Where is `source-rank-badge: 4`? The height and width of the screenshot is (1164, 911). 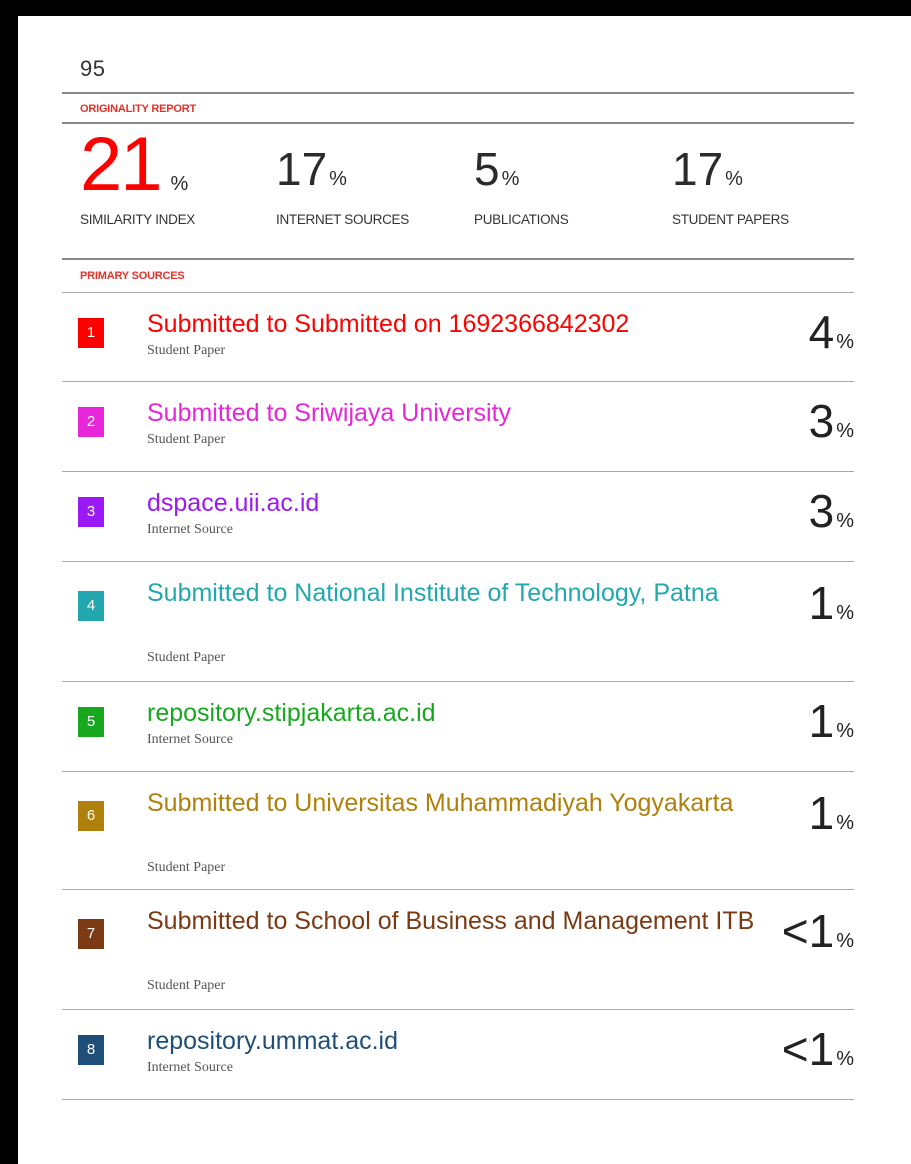 source-rank-badge: 4 is located at coordinates (91, 606).